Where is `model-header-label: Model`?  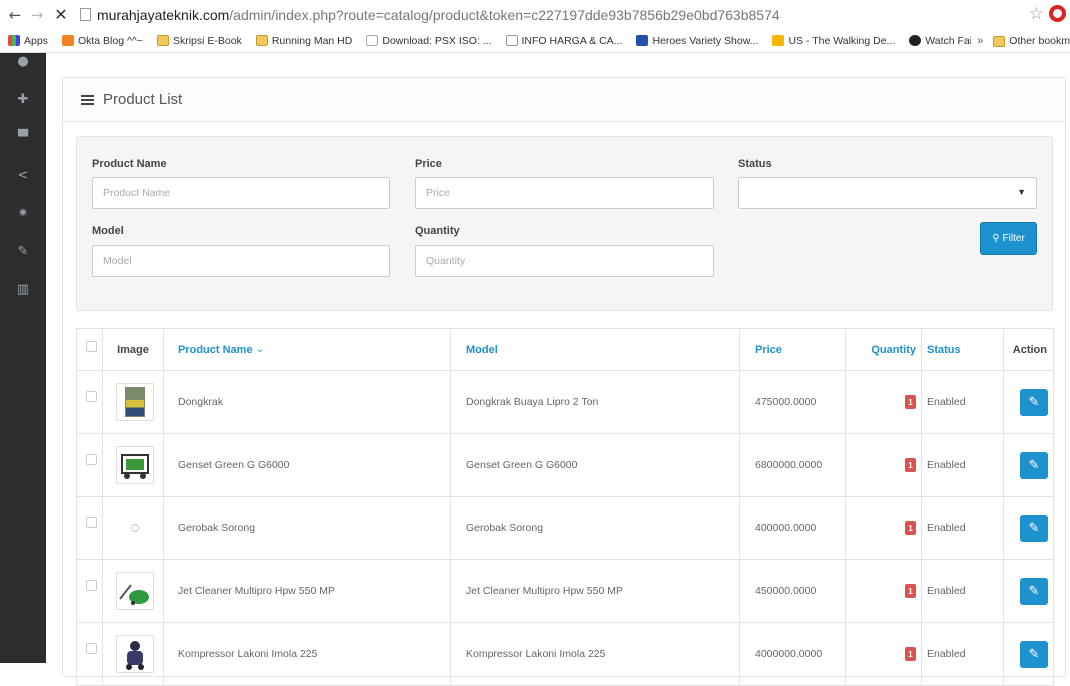
model-header-label: Model is located at coordinates (482, 350).